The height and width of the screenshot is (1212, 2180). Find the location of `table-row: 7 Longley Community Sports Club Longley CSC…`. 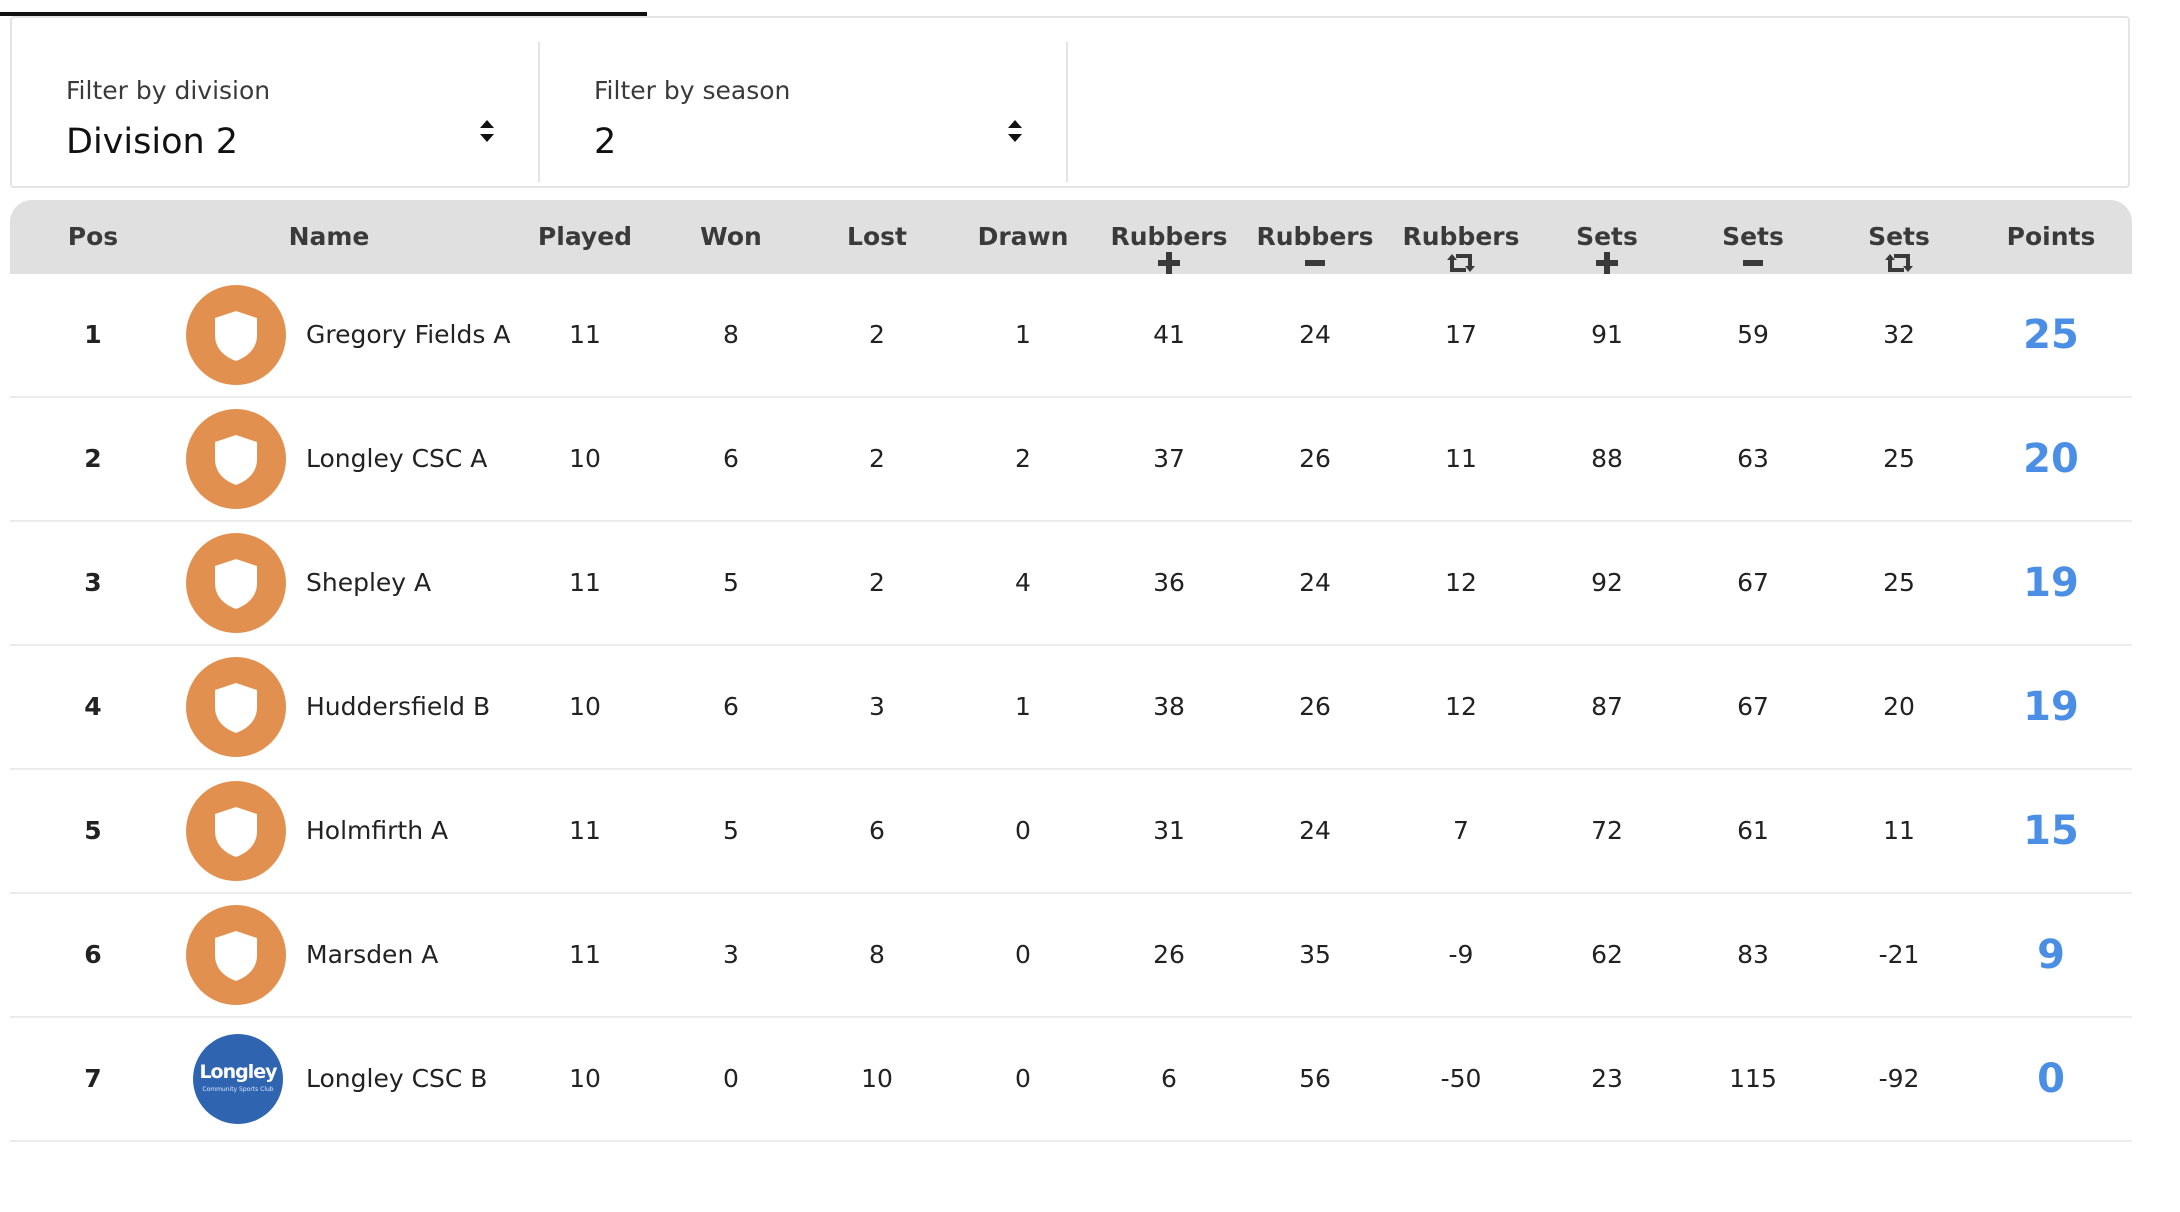

table-row: 7 Longley Community Sports Club Longley CSC… is located at coordinates (1071, 1080).